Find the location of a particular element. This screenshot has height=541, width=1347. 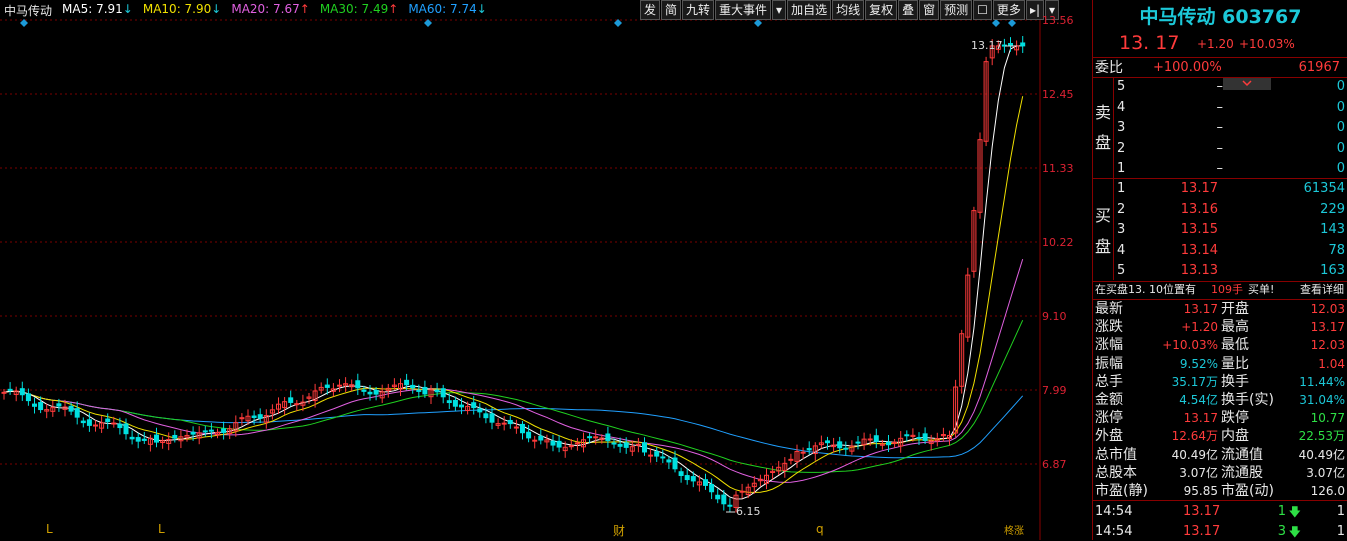

sell-row: 3 – 0 is located at coordinates (1220, 128).